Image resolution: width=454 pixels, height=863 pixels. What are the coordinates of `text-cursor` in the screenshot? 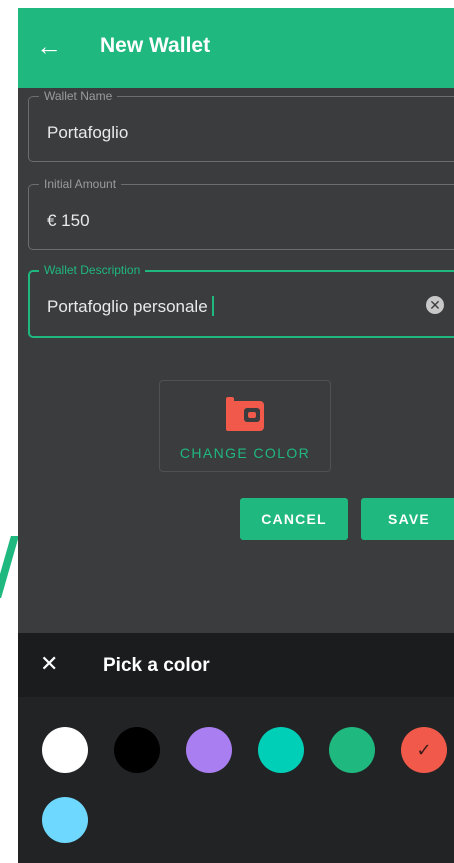 It's located at (212, 306).